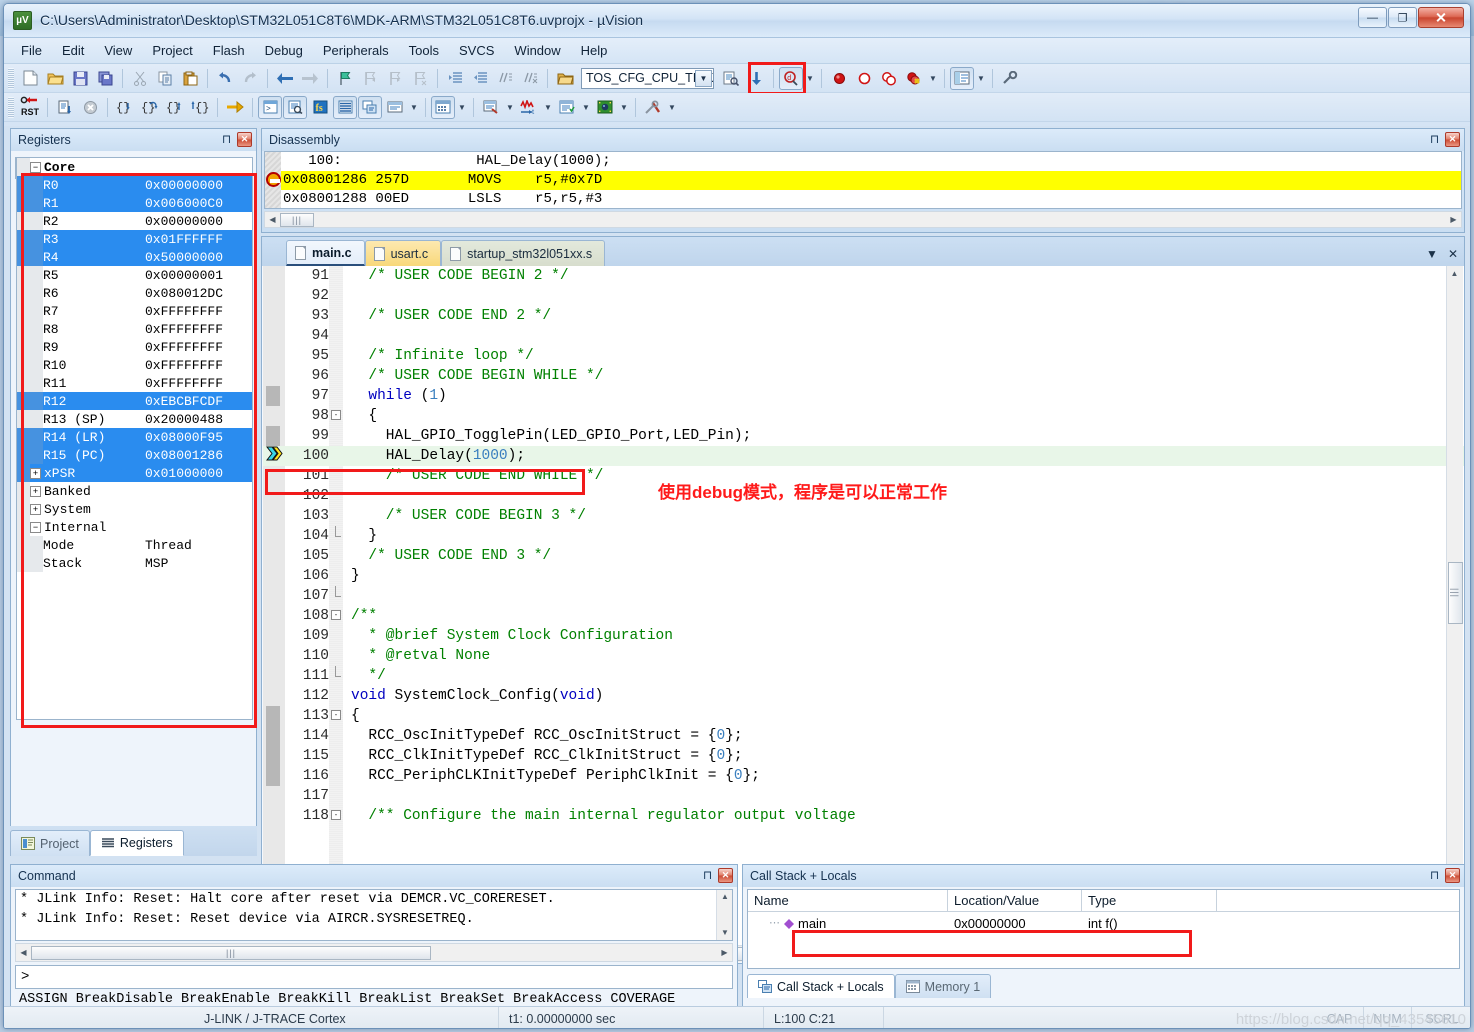  I want to click on tab-memory-1: Memory 1, so click(943, 986).